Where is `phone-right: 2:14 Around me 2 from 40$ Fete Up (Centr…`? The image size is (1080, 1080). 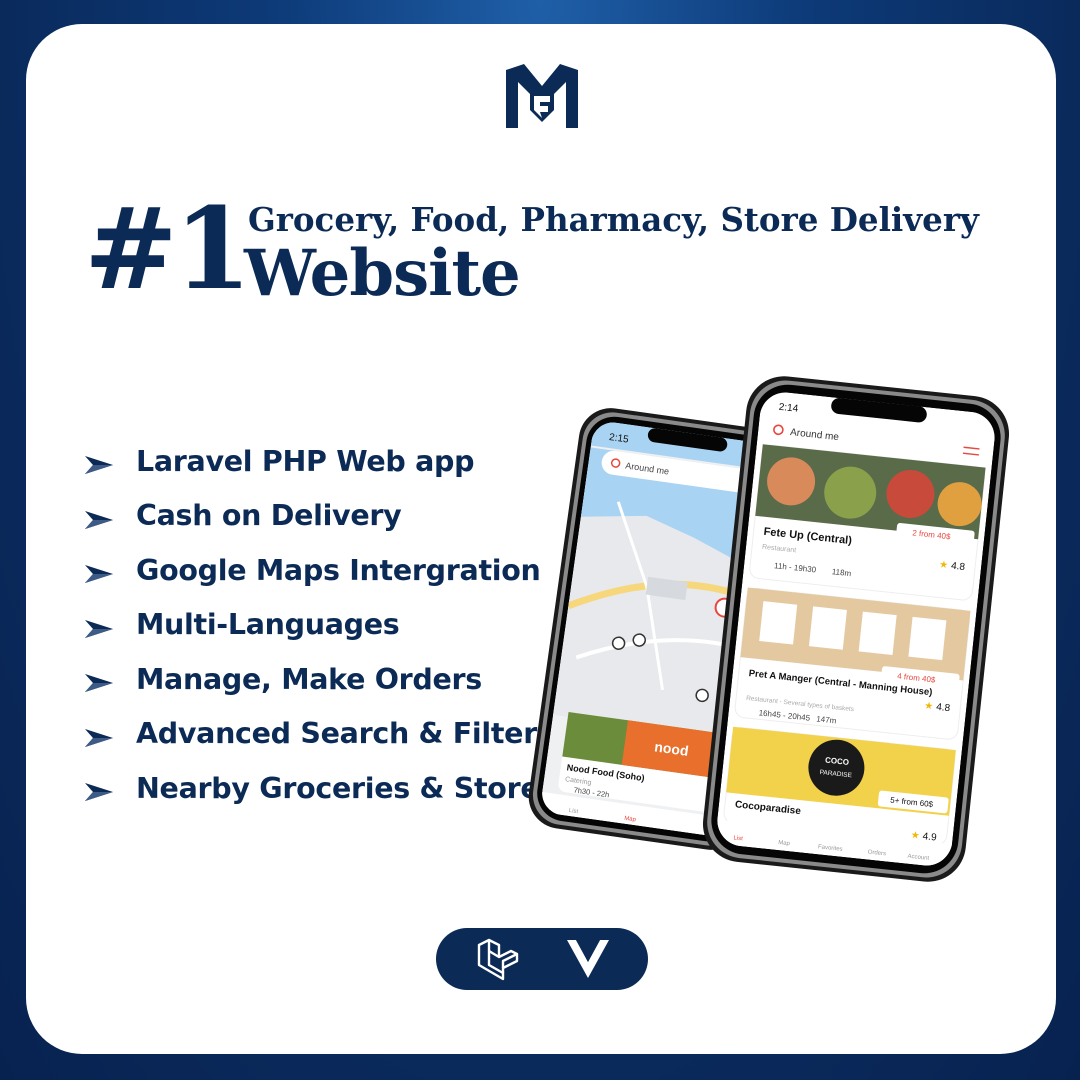 phone-right: 2:14 Around me 2 from 40$ Fete Up (Centr… is located at coordinates (856, 629).